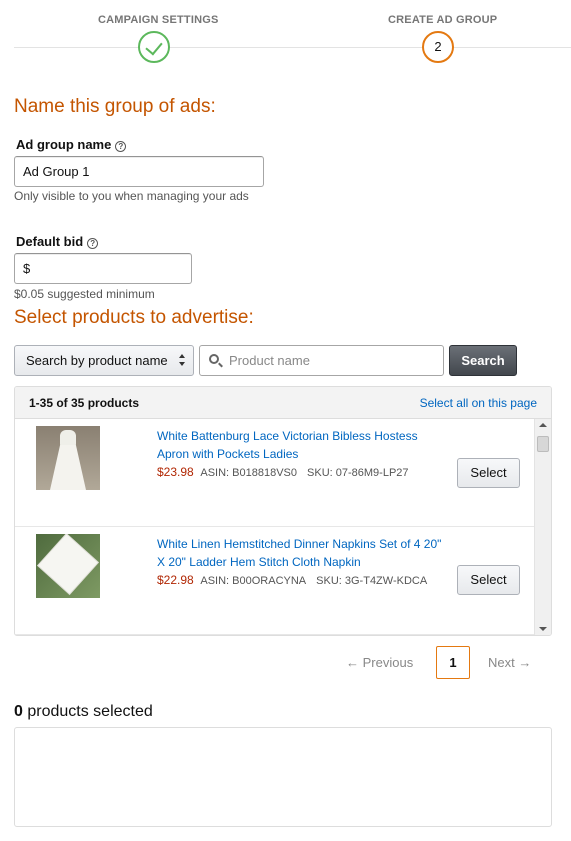  I want to click on dress-bodice-shape, so click(68, 438).